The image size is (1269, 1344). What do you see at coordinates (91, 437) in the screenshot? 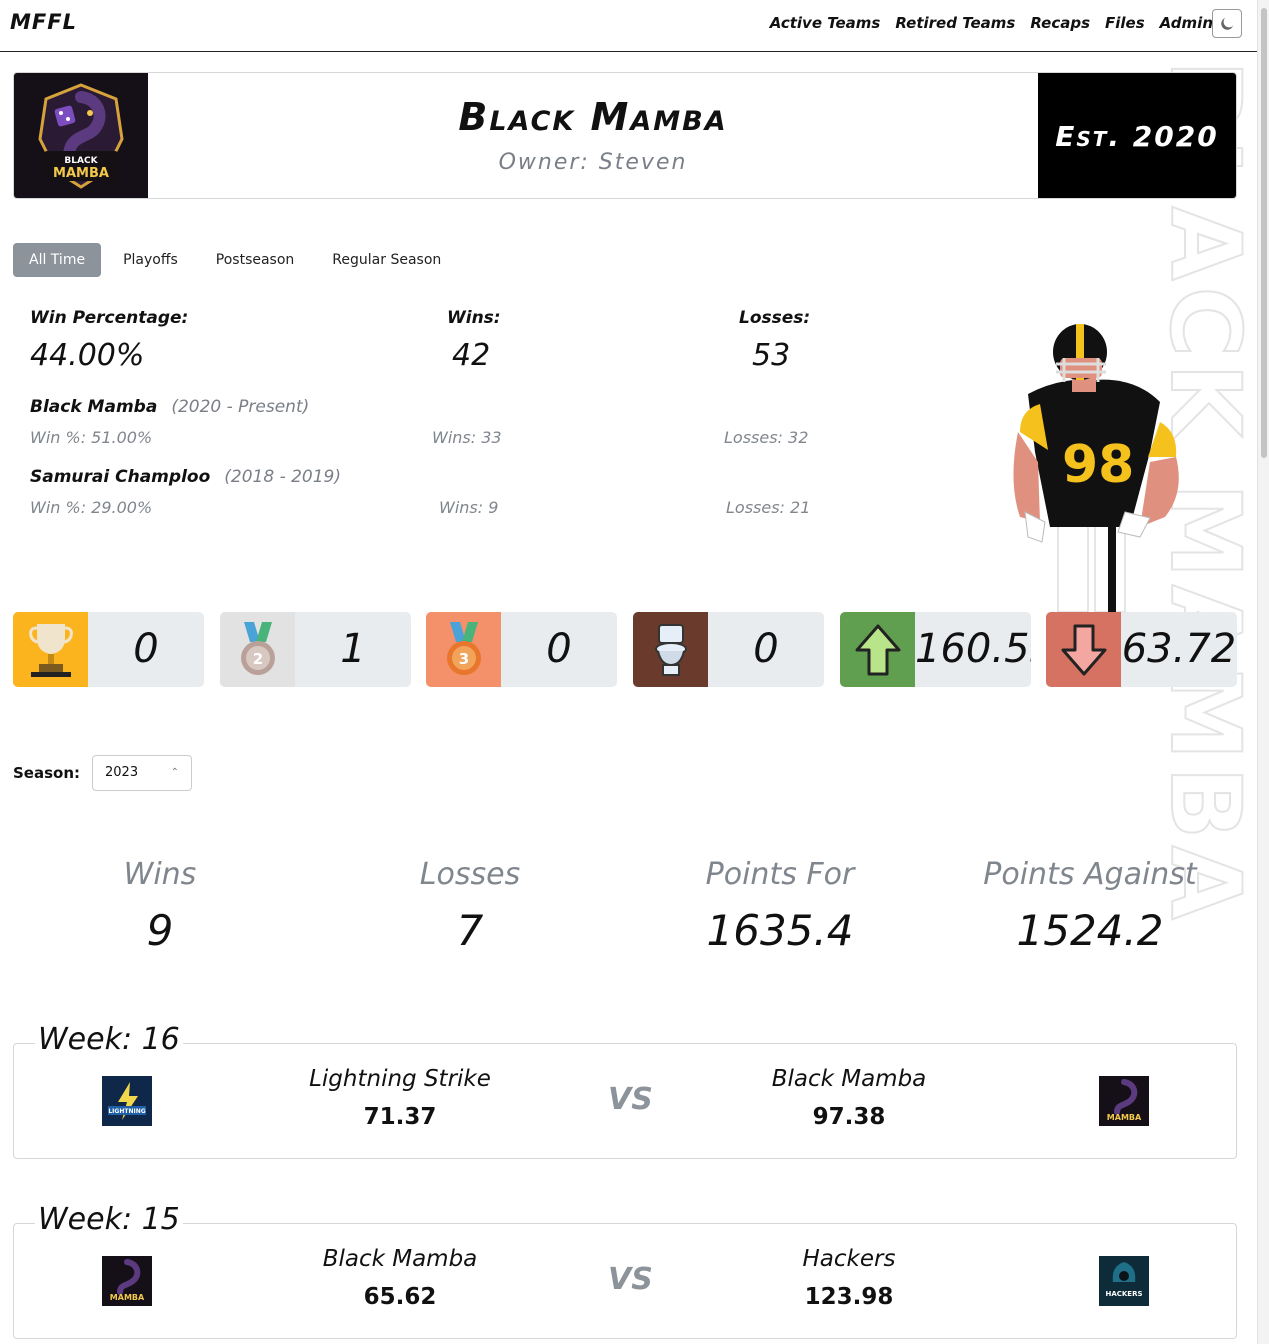
I see `history-win-pct: Win %: 51.00%` at bounding box center [91, 437].